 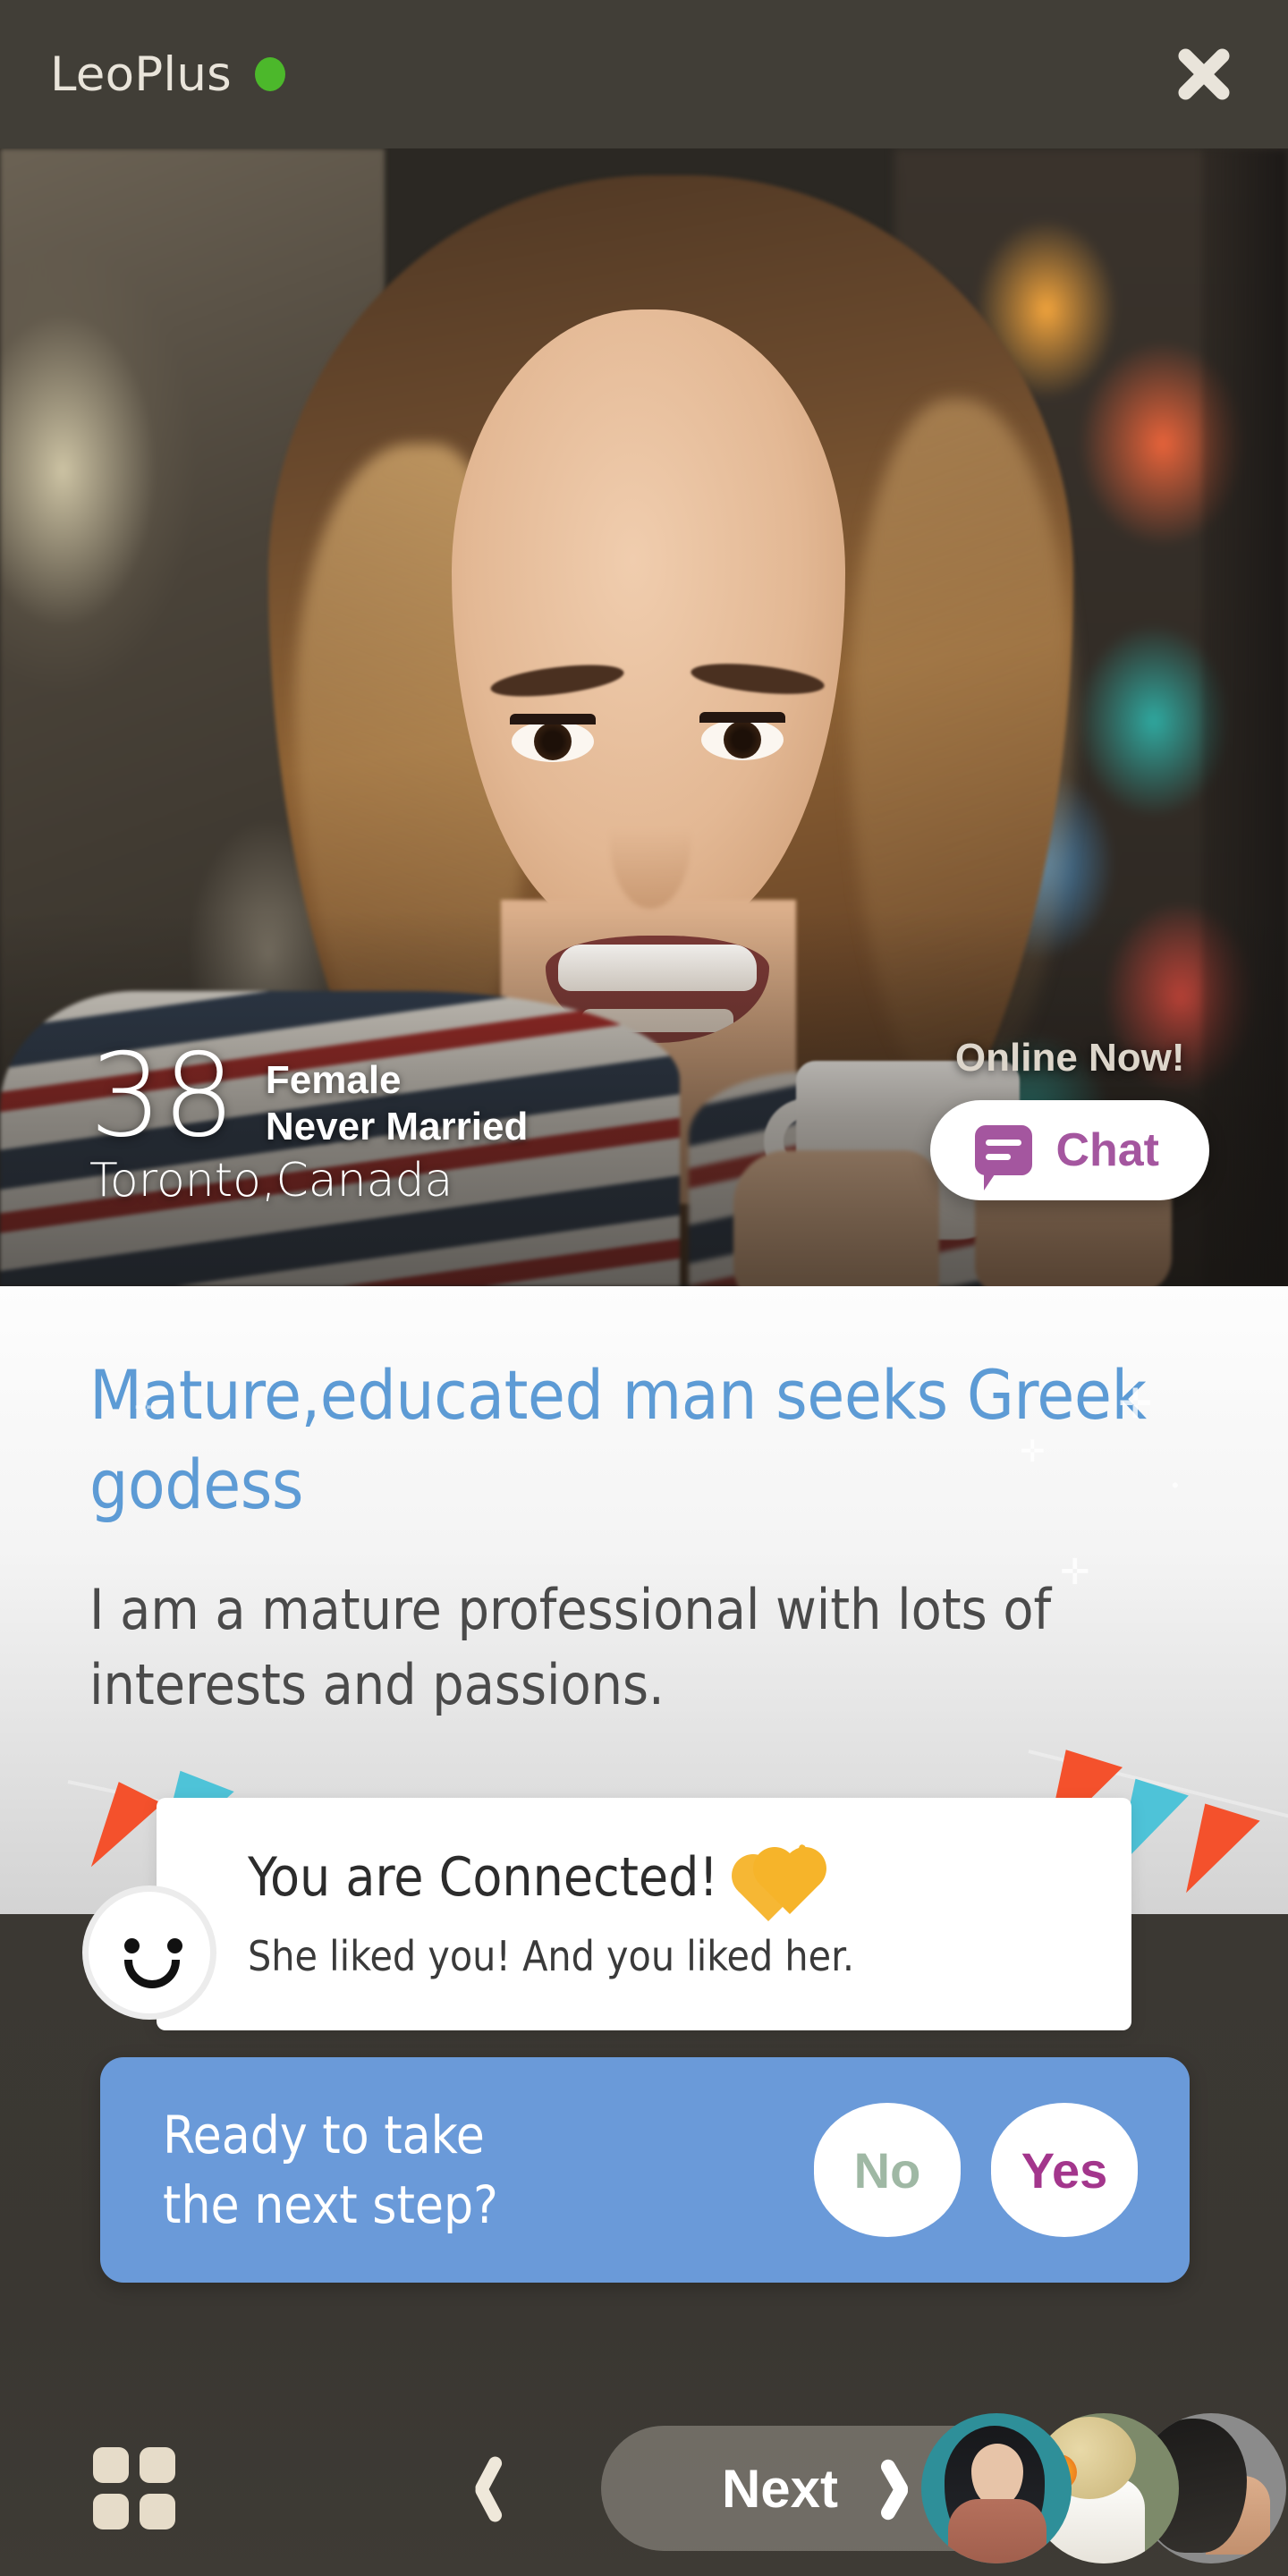 I want to click on smiley-face-icon, so click(x=149, y=1952).